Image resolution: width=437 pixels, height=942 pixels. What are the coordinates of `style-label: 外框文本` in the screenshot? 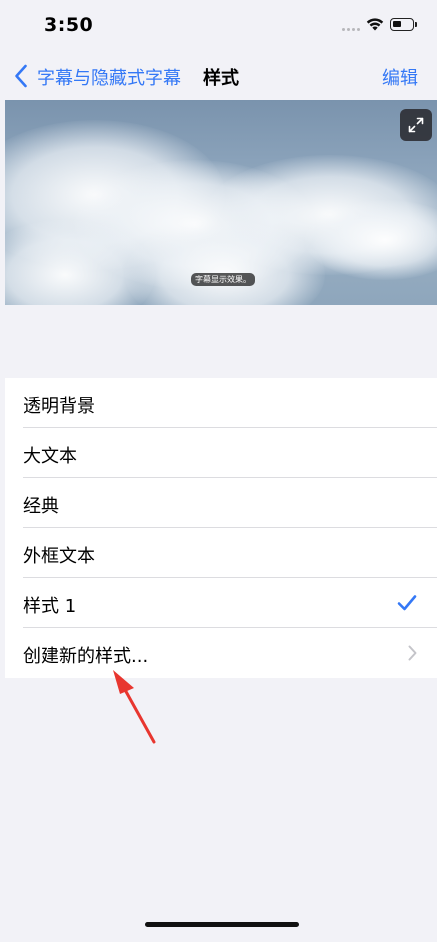 It's located at (59, 556).